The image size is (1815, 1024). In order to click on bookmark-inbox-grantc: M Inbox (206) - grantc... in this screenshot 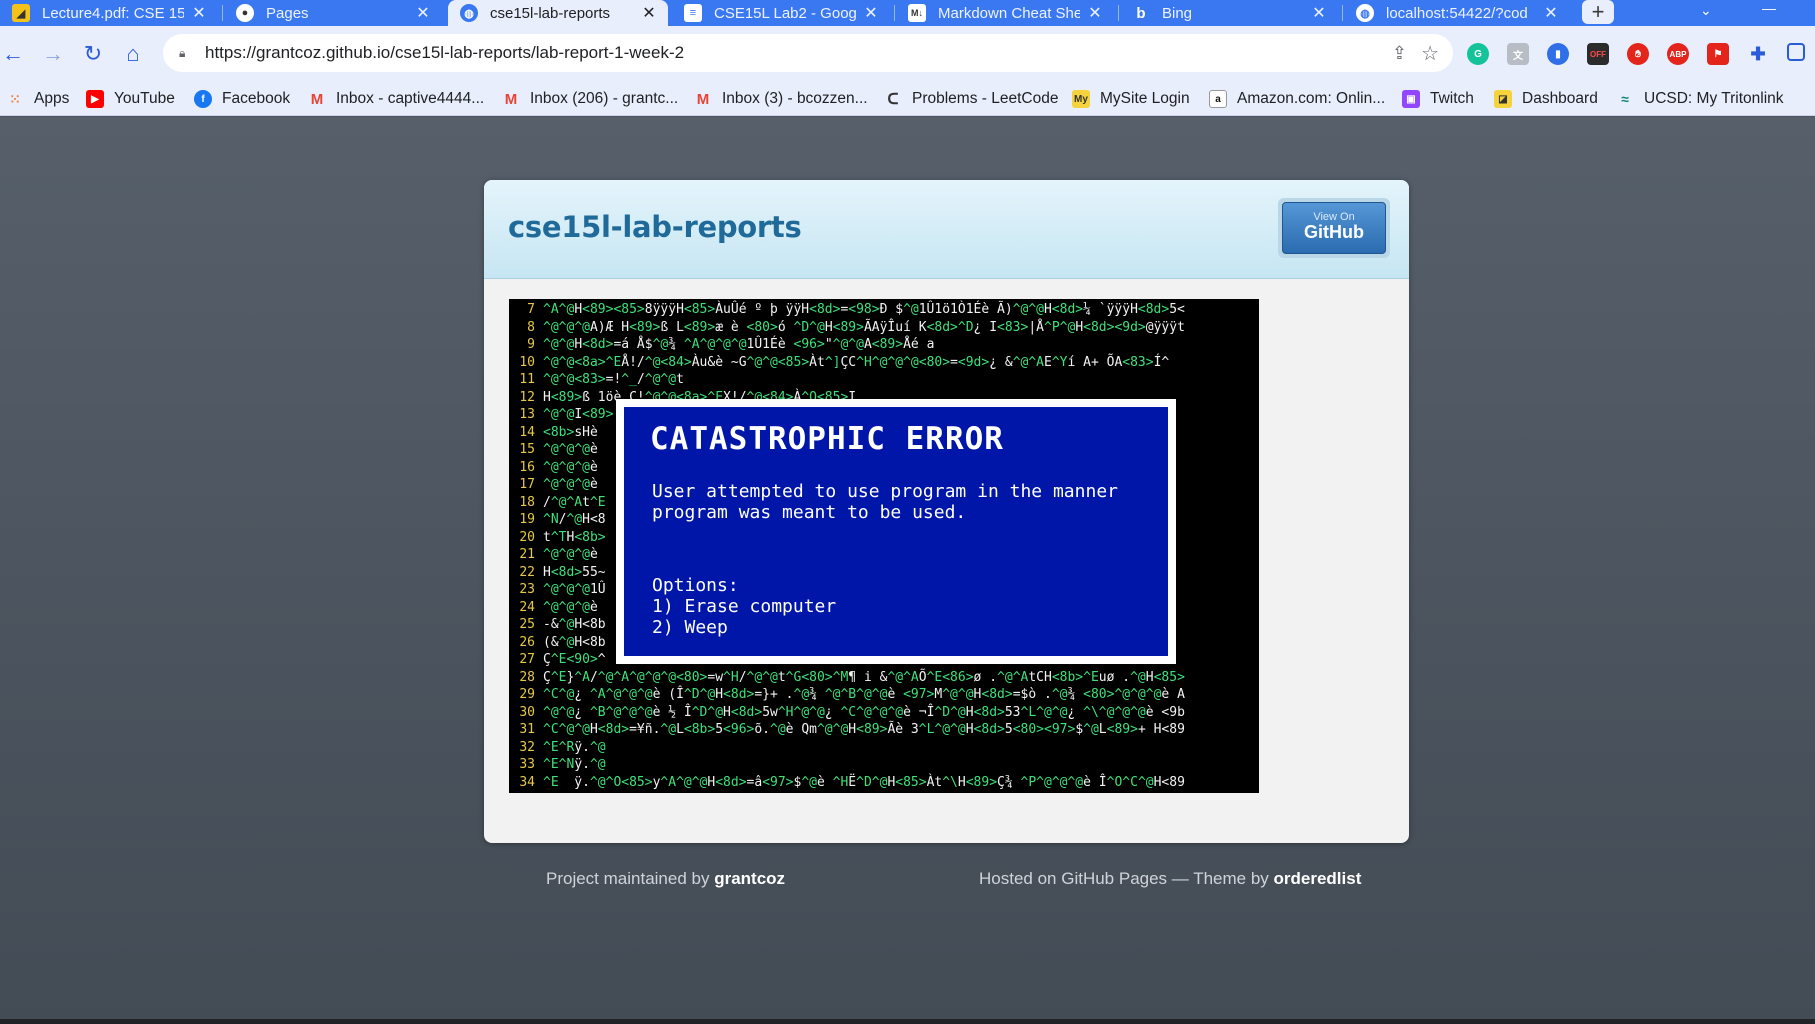, I will do `click(590, 99)`.